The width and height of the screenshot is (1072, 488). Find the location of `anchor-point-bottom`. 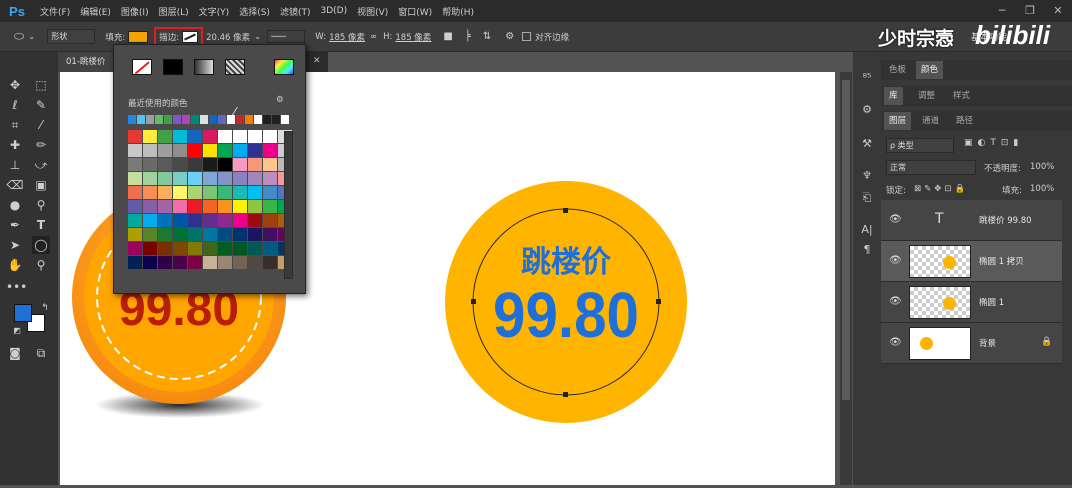

anchor-point-bottom is located at coordinates (565, 394).